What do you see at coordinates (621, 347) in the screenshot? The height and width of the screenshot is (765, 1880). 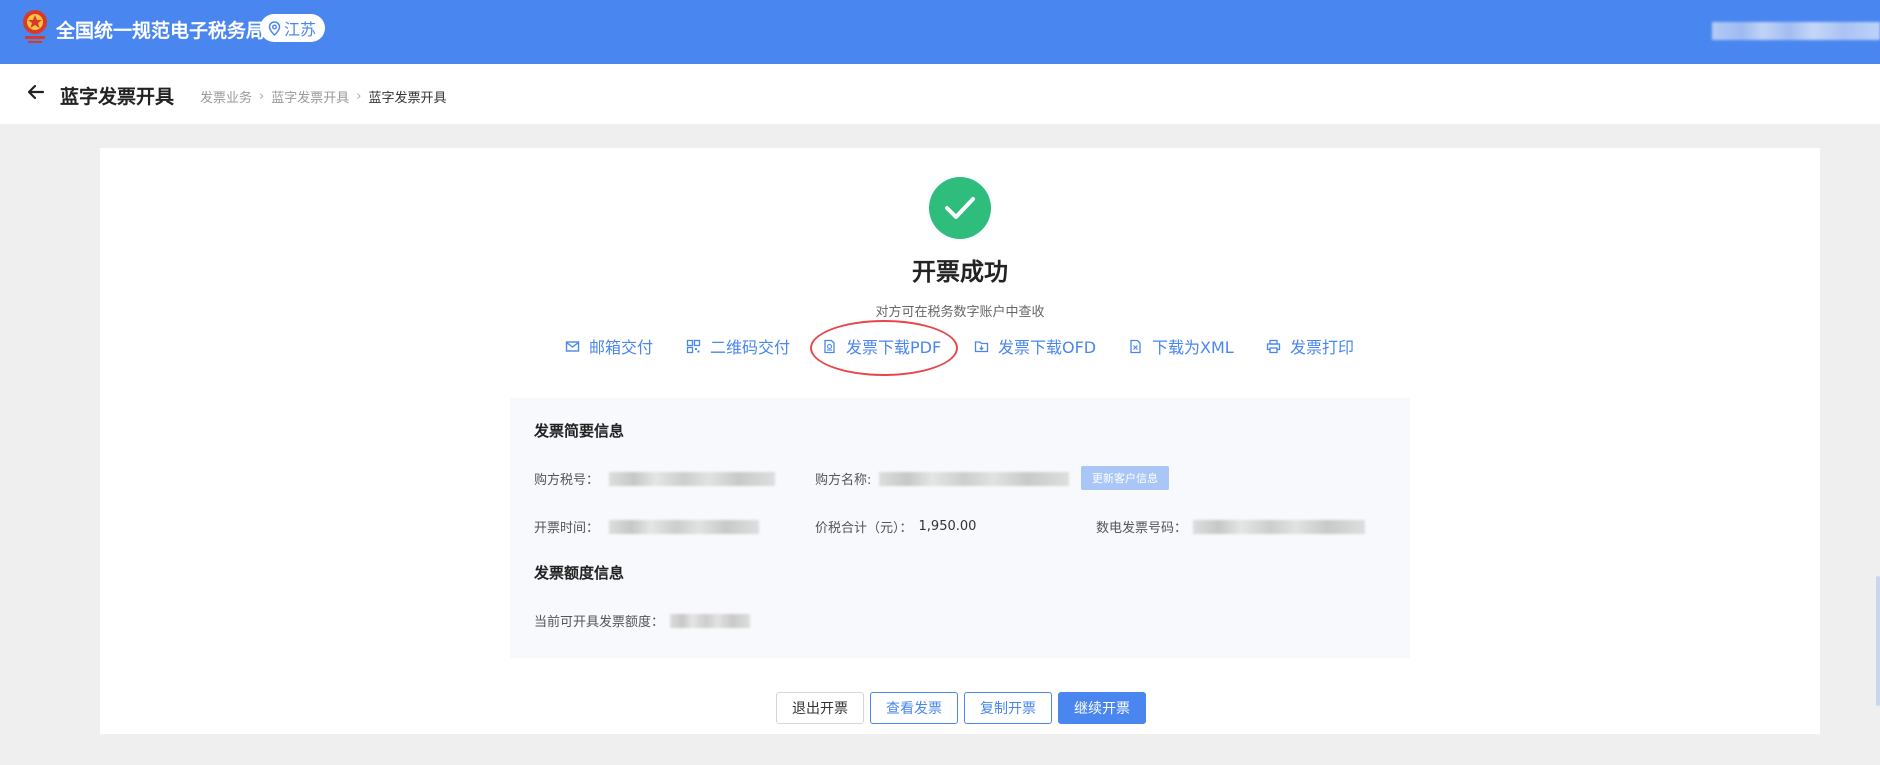 I see `action-label: 邮箱交付` at bounding box center [621, 347].